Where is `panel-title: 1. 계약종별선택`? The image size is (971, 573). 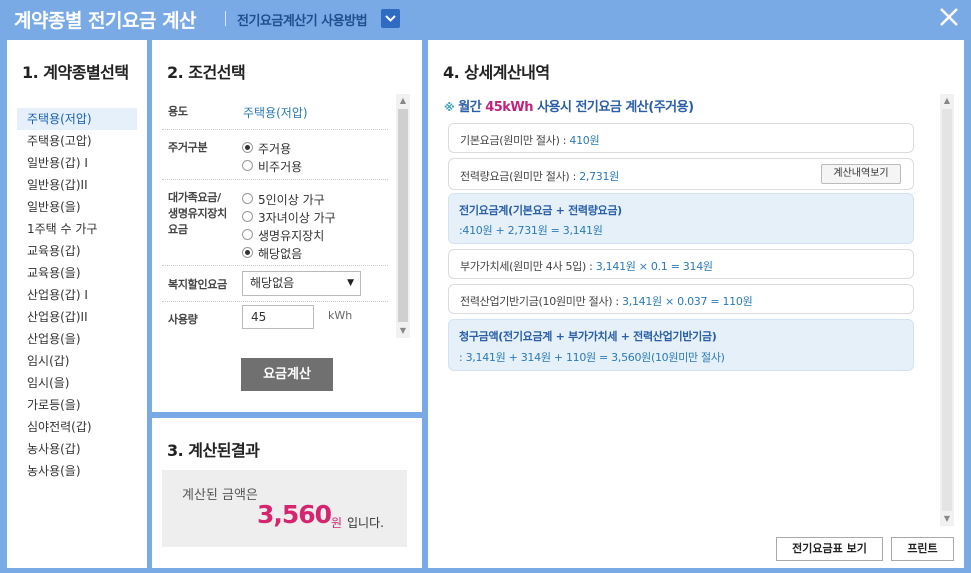 panel-title: 1. 계약종별선택 is located at coordinates (75, 72).